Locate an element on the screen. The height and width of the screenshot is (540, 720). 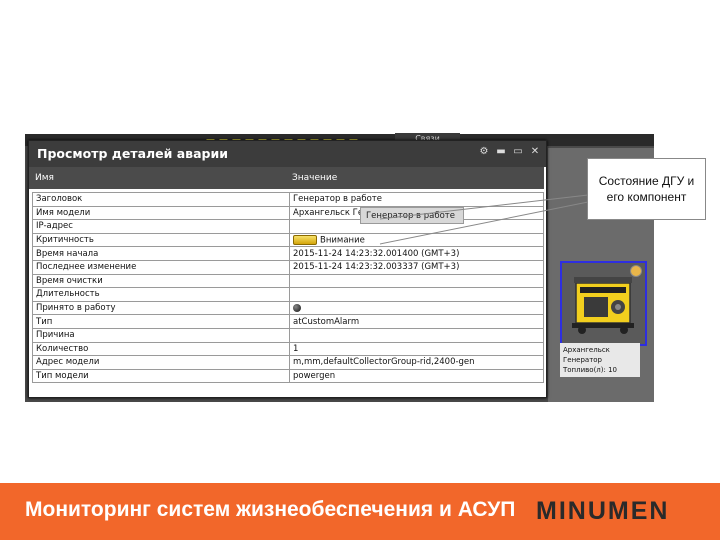
generator-location: Архангельск is located at coordinates (586, 350).